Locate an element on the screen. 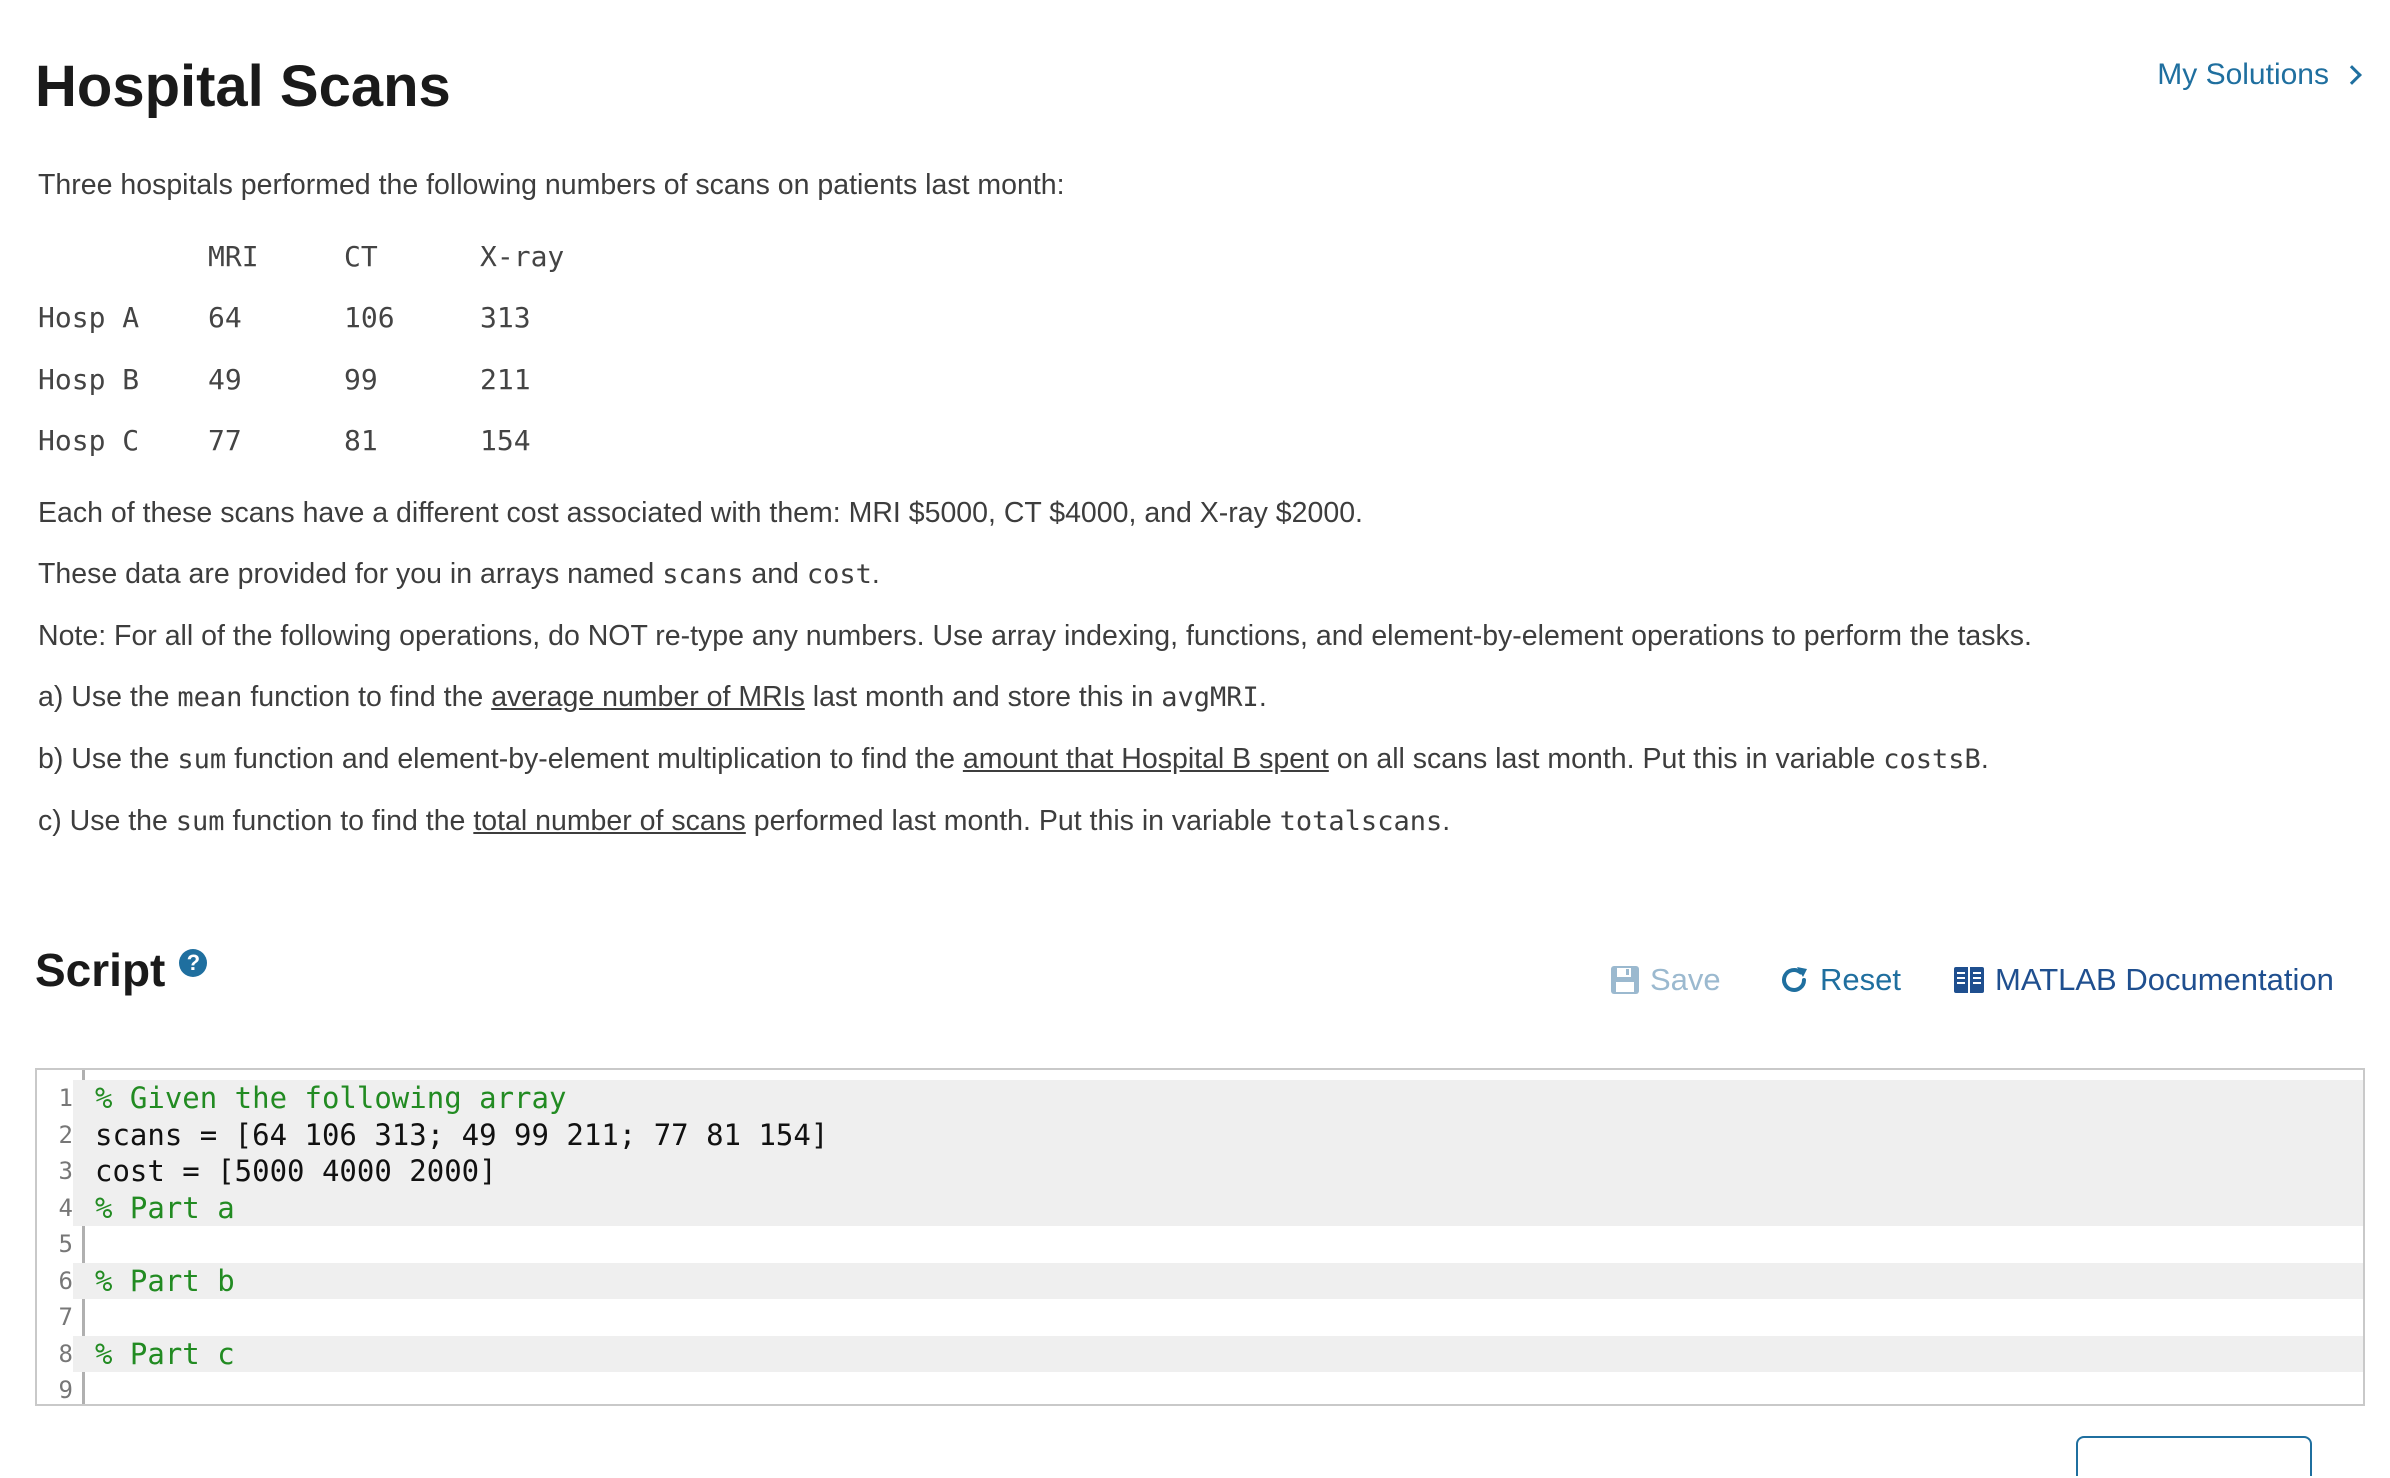 This screenshot has height=1478, width=2390. table-cell: 81 is located at coordinates (361, 441).